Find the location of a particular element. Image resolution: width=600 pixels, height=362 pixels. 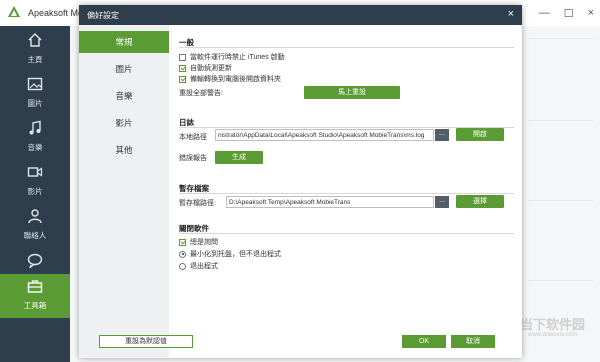

tab-music: 音樂 is located at coordinates (124, 96).